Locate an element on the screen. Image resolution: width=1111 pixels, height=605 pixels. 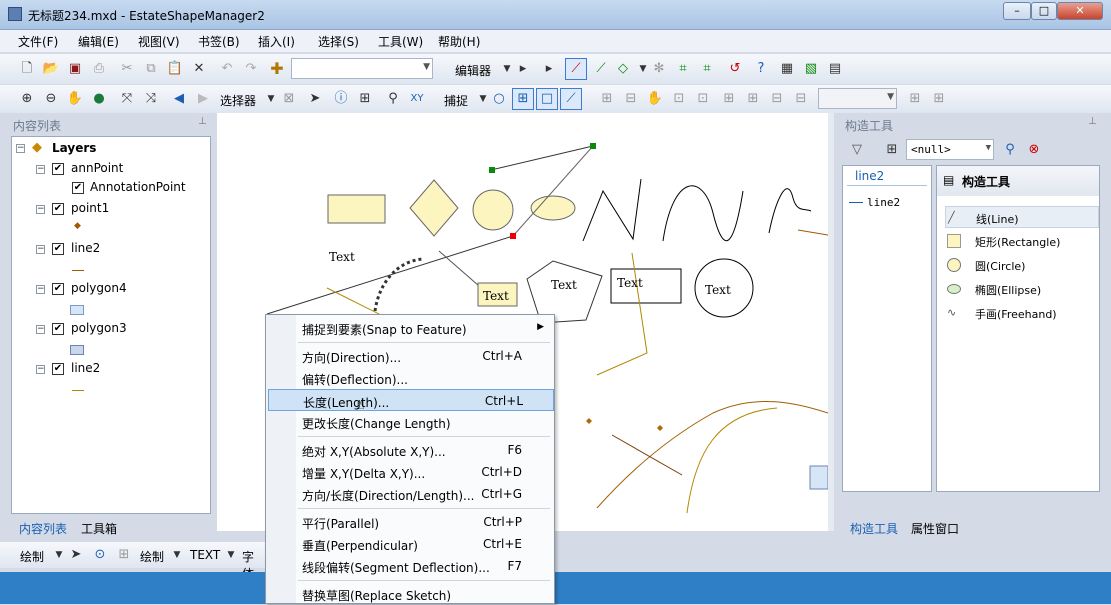
menu-item-snap-to-feature: 捕捉到要素(Snap to Feature) ▶ is located at coordinates (410, 328).